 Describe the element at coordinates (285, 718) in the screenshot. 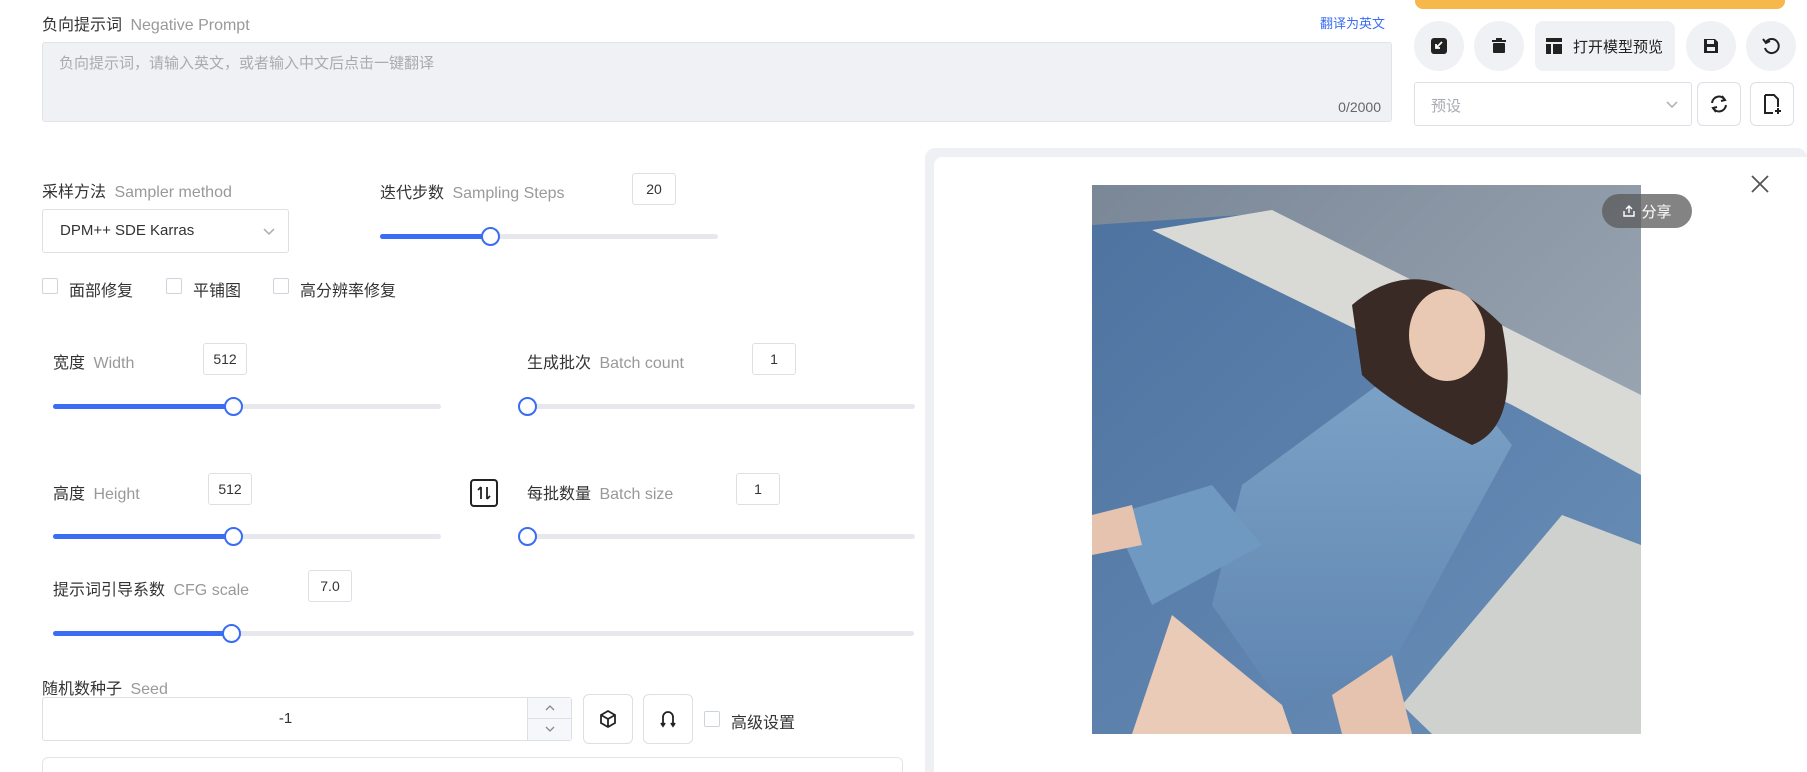

I see `seed-value: -1` at that location.